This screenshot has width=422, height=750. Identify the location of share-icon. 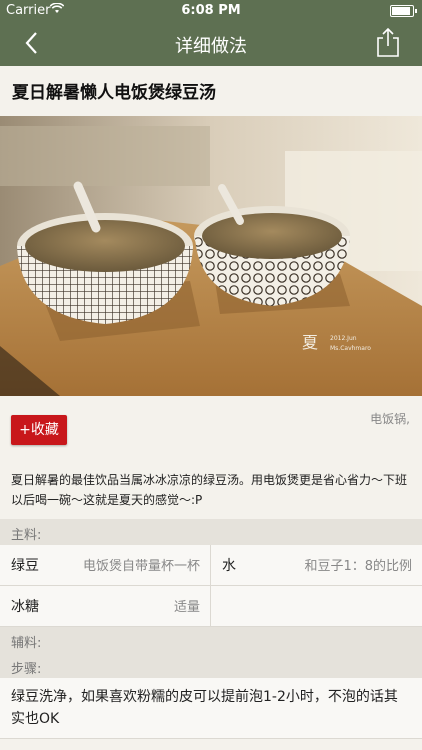
(388, 42).